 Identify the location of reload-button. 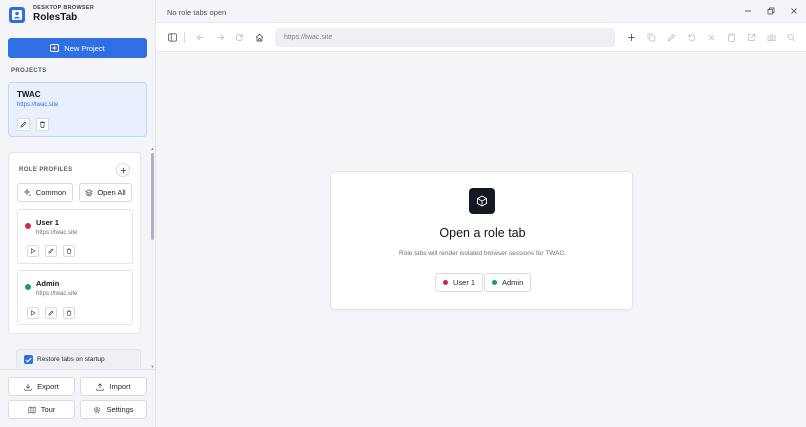
(239, 37).